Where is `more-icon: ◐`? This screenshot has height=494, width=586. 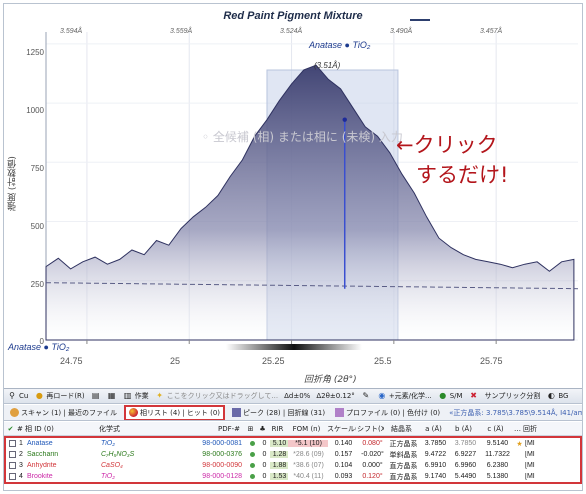
more-icon: ◐ is located at coordinates (551, 395).